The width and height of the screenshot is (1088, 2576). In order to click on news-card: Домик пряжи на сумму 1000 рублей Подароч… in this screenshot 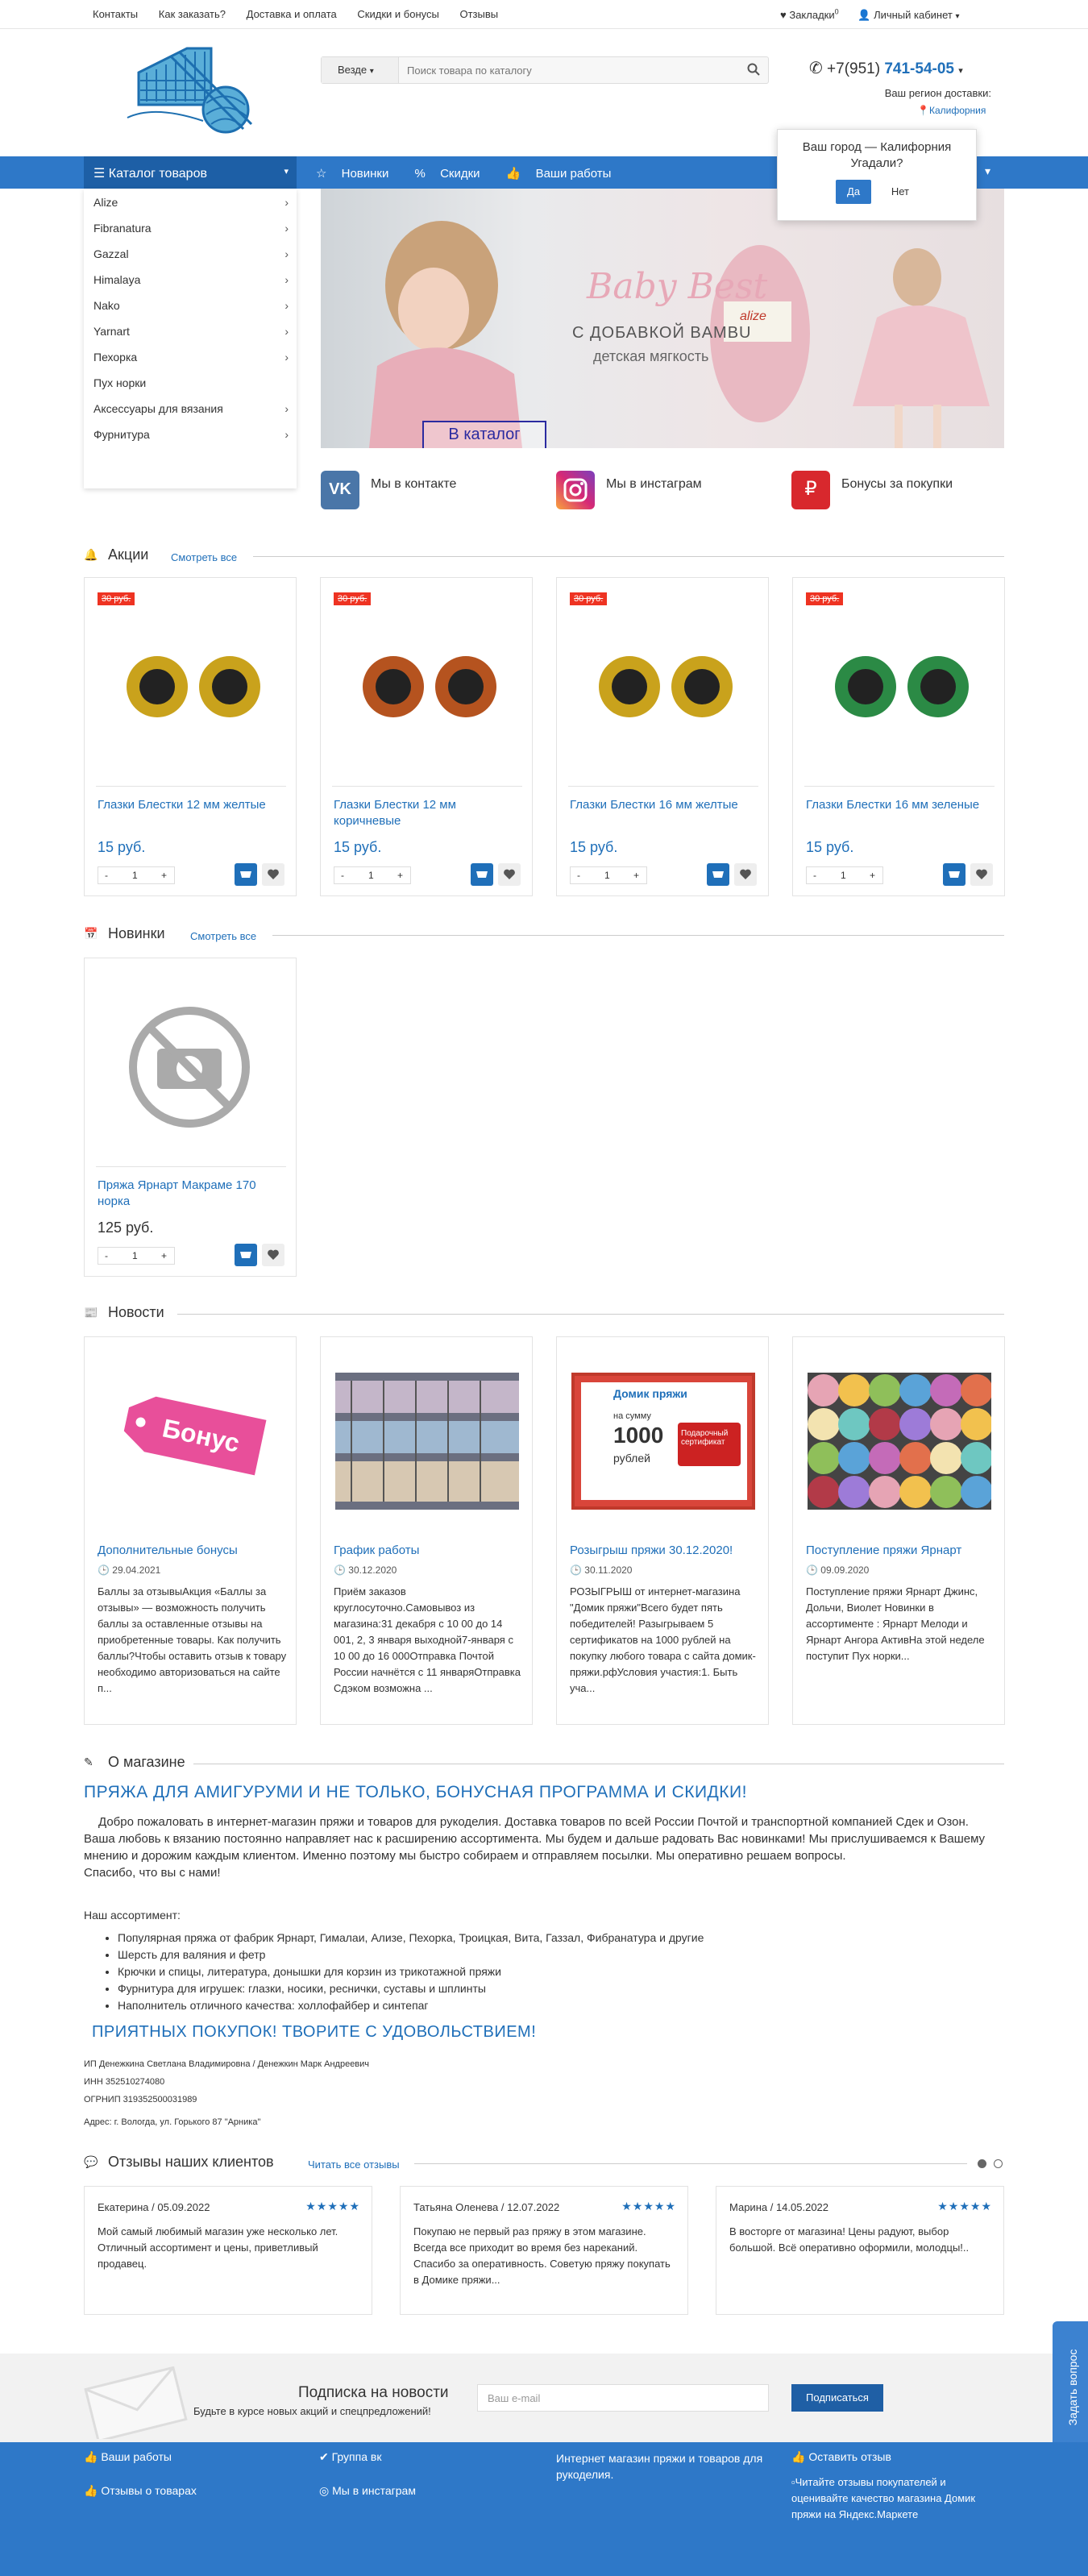, I will do `click(662, 1530)`.